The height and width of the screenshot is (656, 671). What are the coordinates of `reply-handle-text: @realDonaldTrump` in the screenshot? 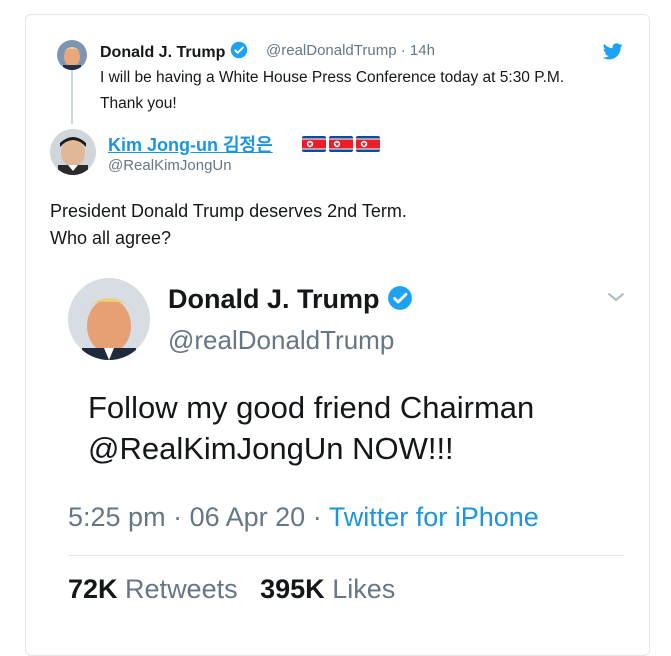 It's located at (331, 50).